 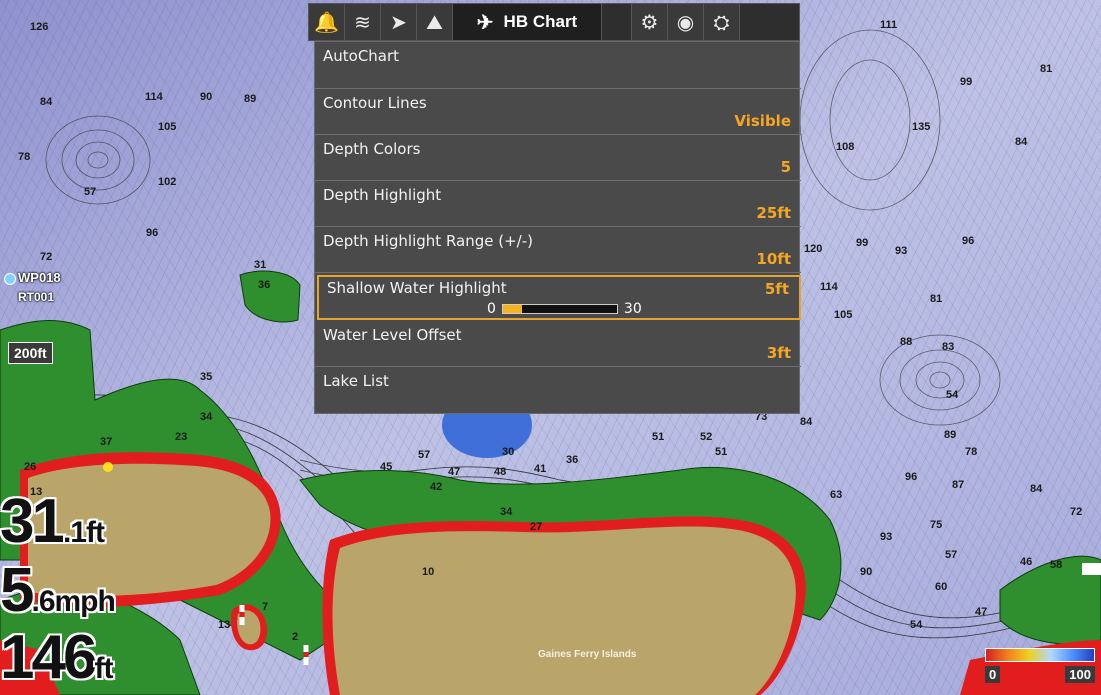 I want to click on tab-navigation: ➤, so click(x=399, y=22).